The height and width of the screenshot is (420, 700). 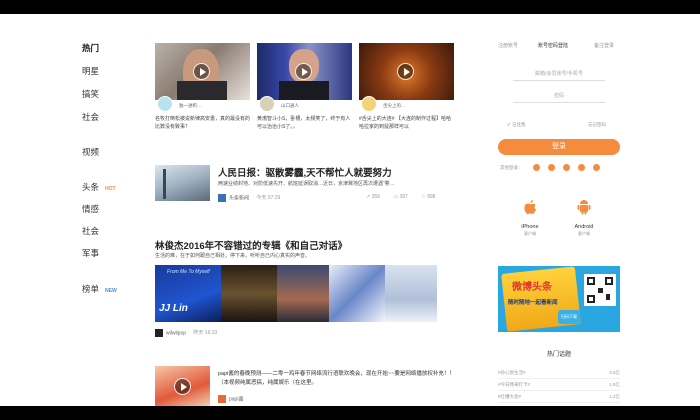 What do you see at coordinates (511, 167) in the screenshot?
I see `other-login-label: 其他登录：` at bounding box center [511, 167].